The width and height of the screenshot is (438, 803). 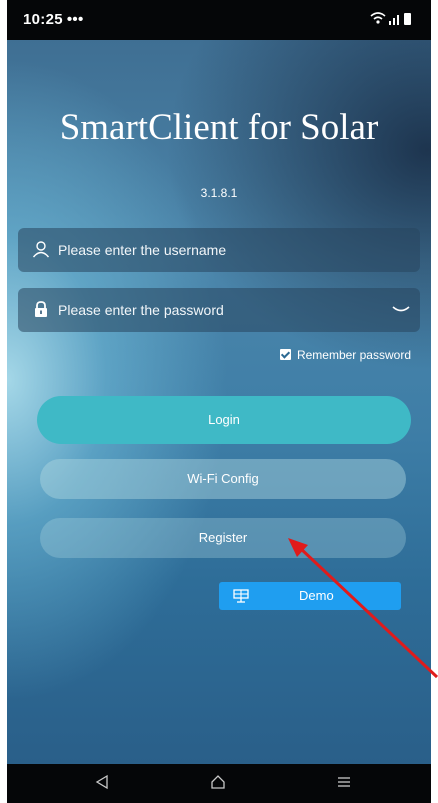 I want to click on user-icon, so click(x=41, y=249).